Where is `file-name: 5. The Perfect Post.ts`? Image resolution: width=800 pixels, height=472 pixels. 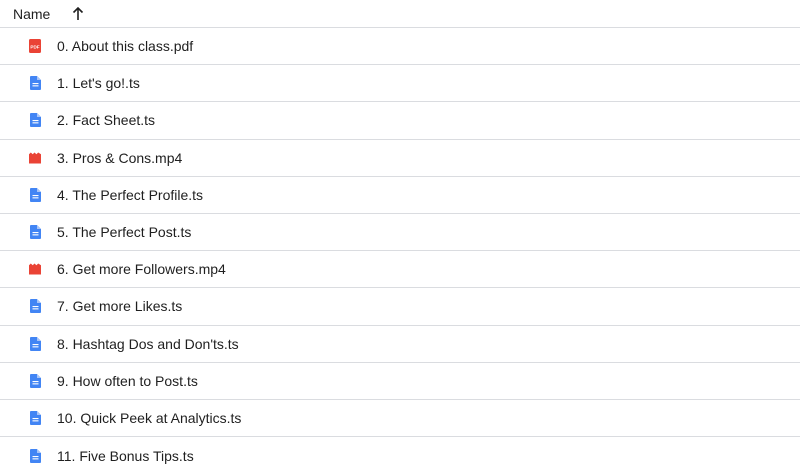 file-name: 5. The Perfect Post.ts is located at coordinates (124, 232).